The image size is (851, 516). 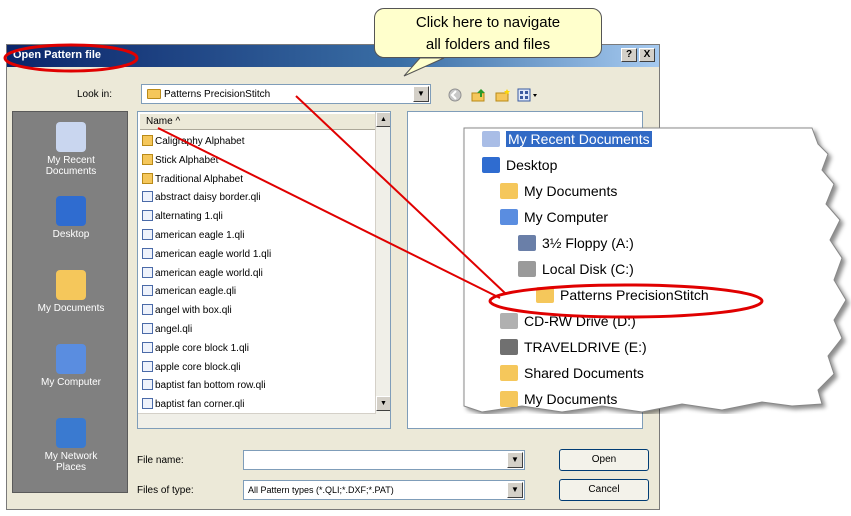 What do you see at coordinates (71, 58) in the screenshot?
I see `title-highlight-ellipse` at bounding box center [71, 58].